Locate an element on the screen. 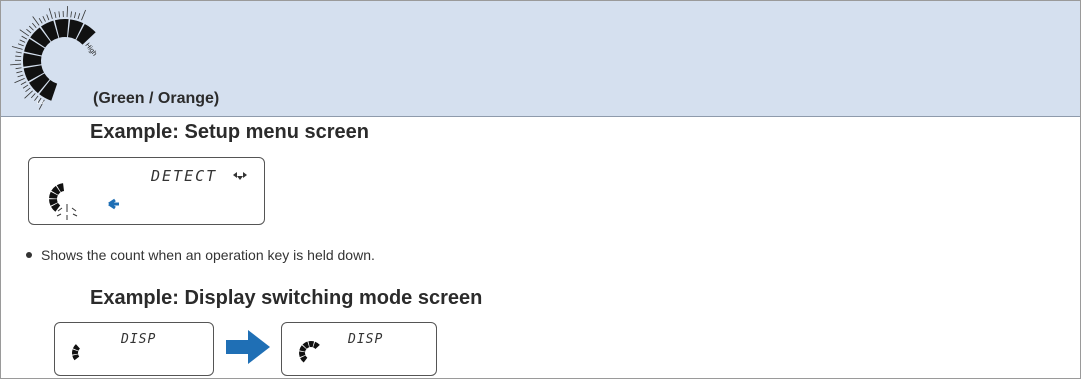  lcd-after-graphic: DISP is located at coordinates (341, 347).